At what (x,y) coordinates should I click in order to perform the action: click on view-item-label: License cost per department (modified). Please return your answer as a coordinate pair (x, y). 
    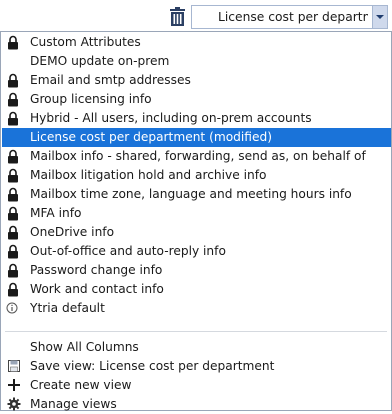
    Looking at the image, I should click on (151, 137).